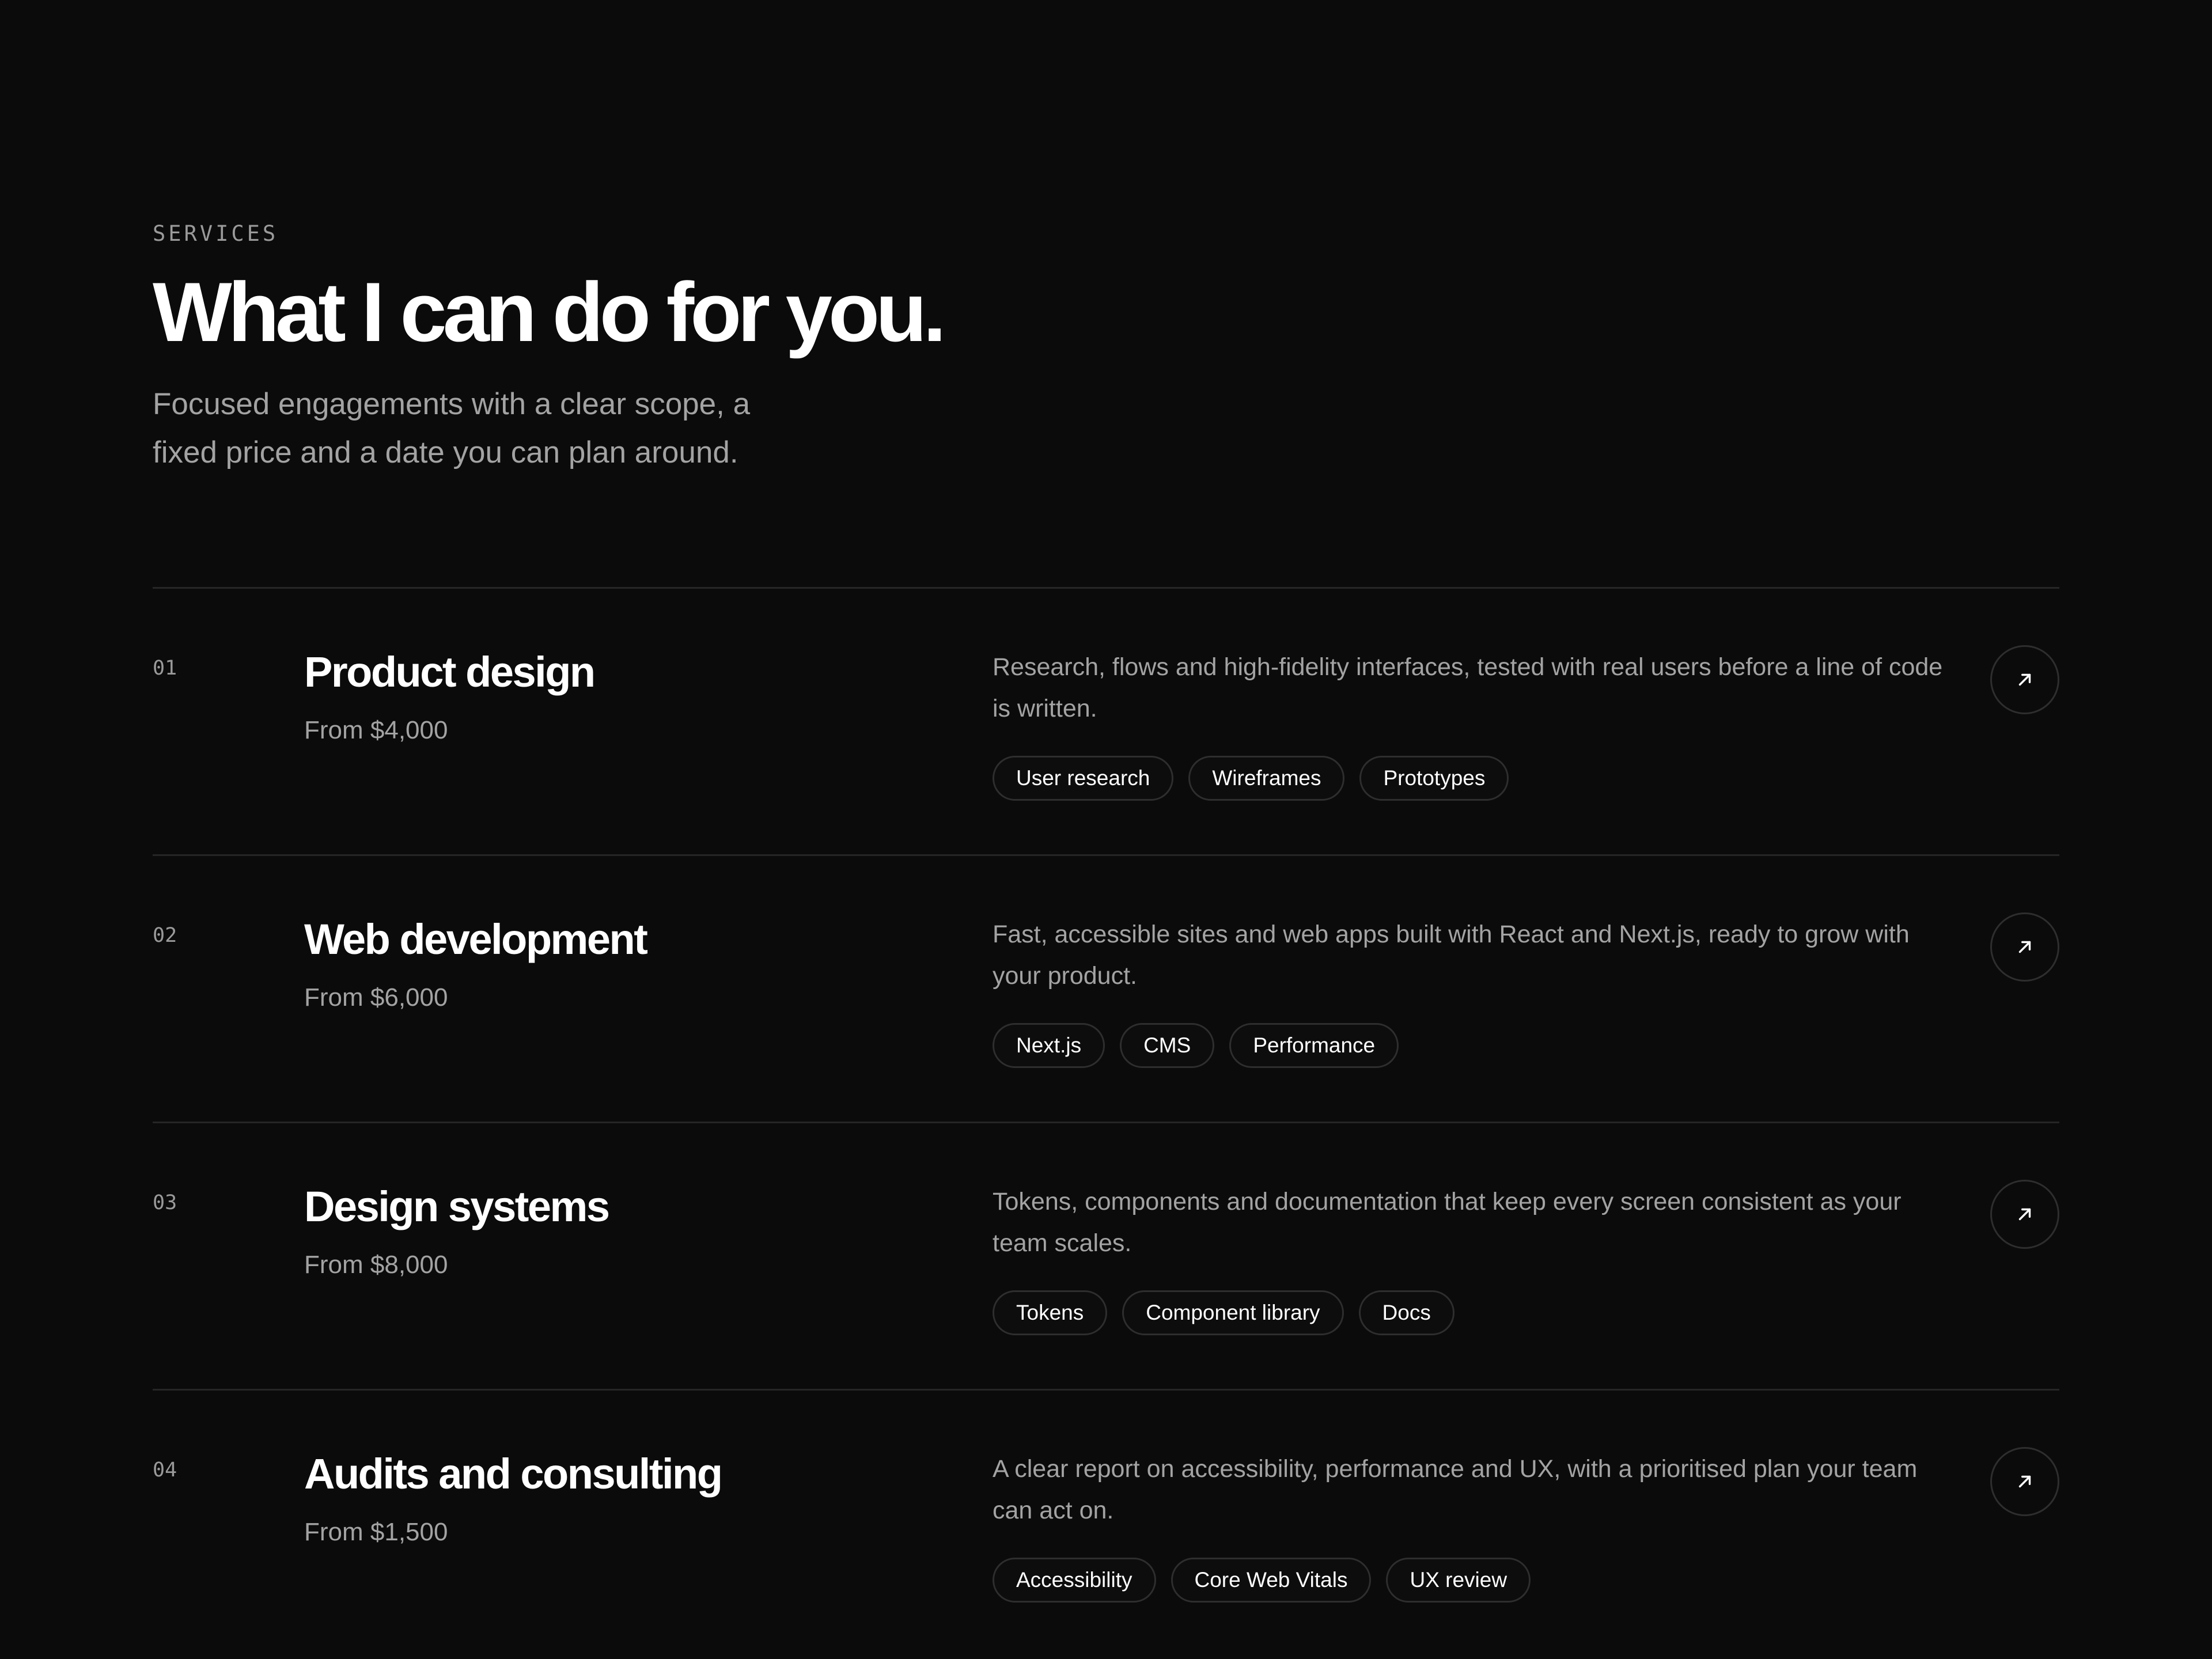 The image size is (2212, 1659). Describe the element at coordinates (165, 935) in the screenshot. I see `service-number: 02` at that location.